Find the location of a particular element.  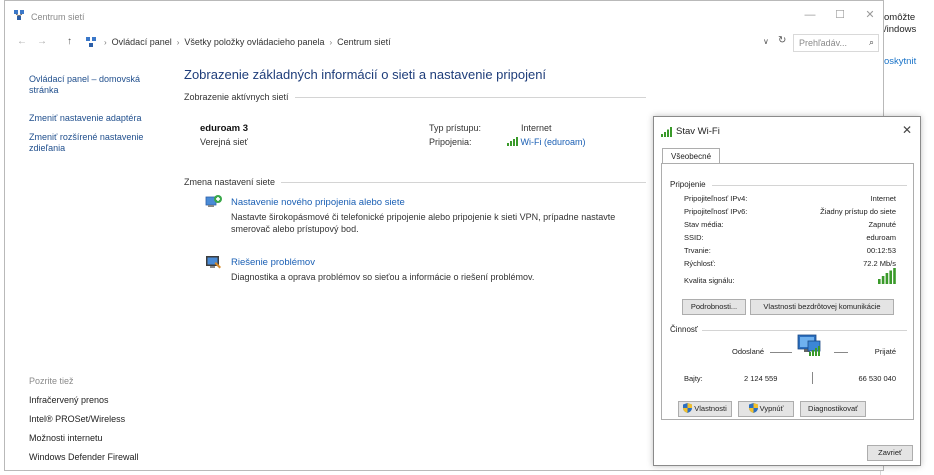

signal-quality-icon is located at coordinates (887, 276).